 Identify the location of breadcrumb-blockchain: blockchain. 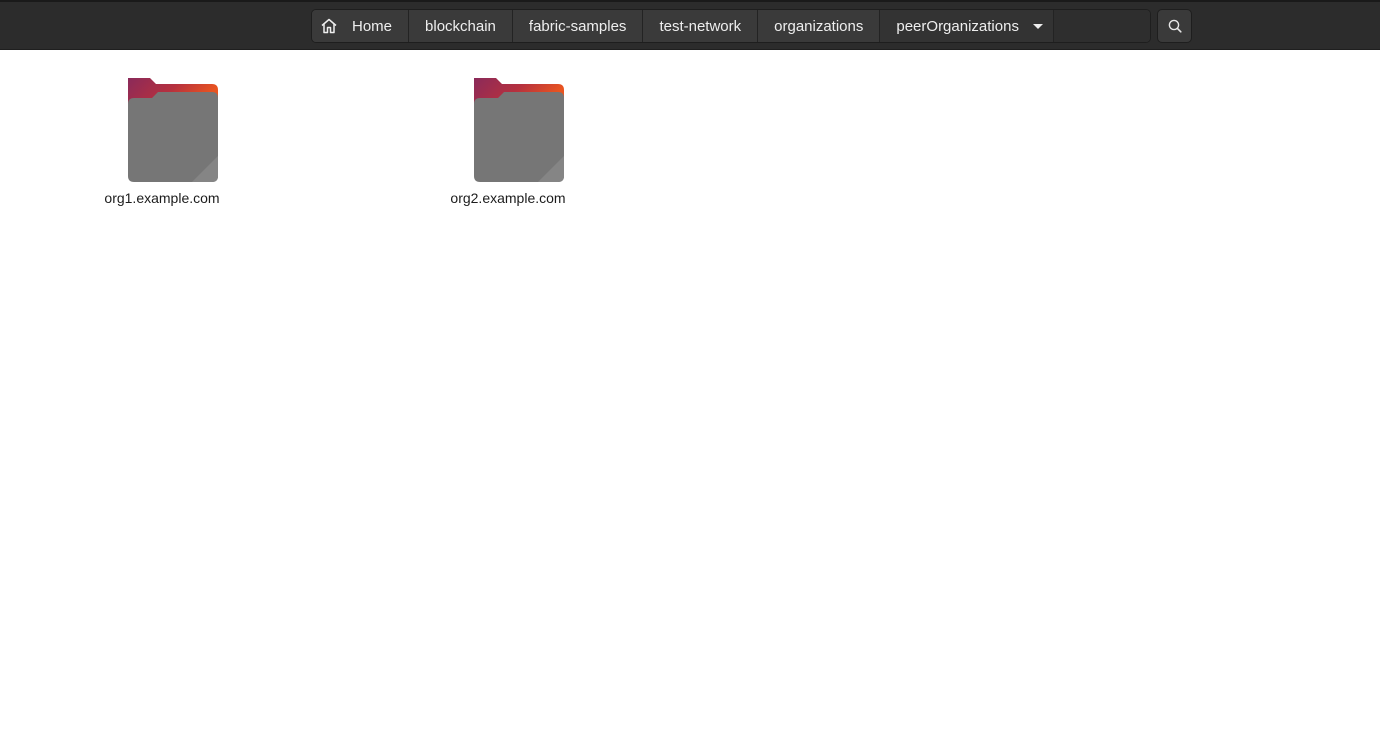
(461, 26).